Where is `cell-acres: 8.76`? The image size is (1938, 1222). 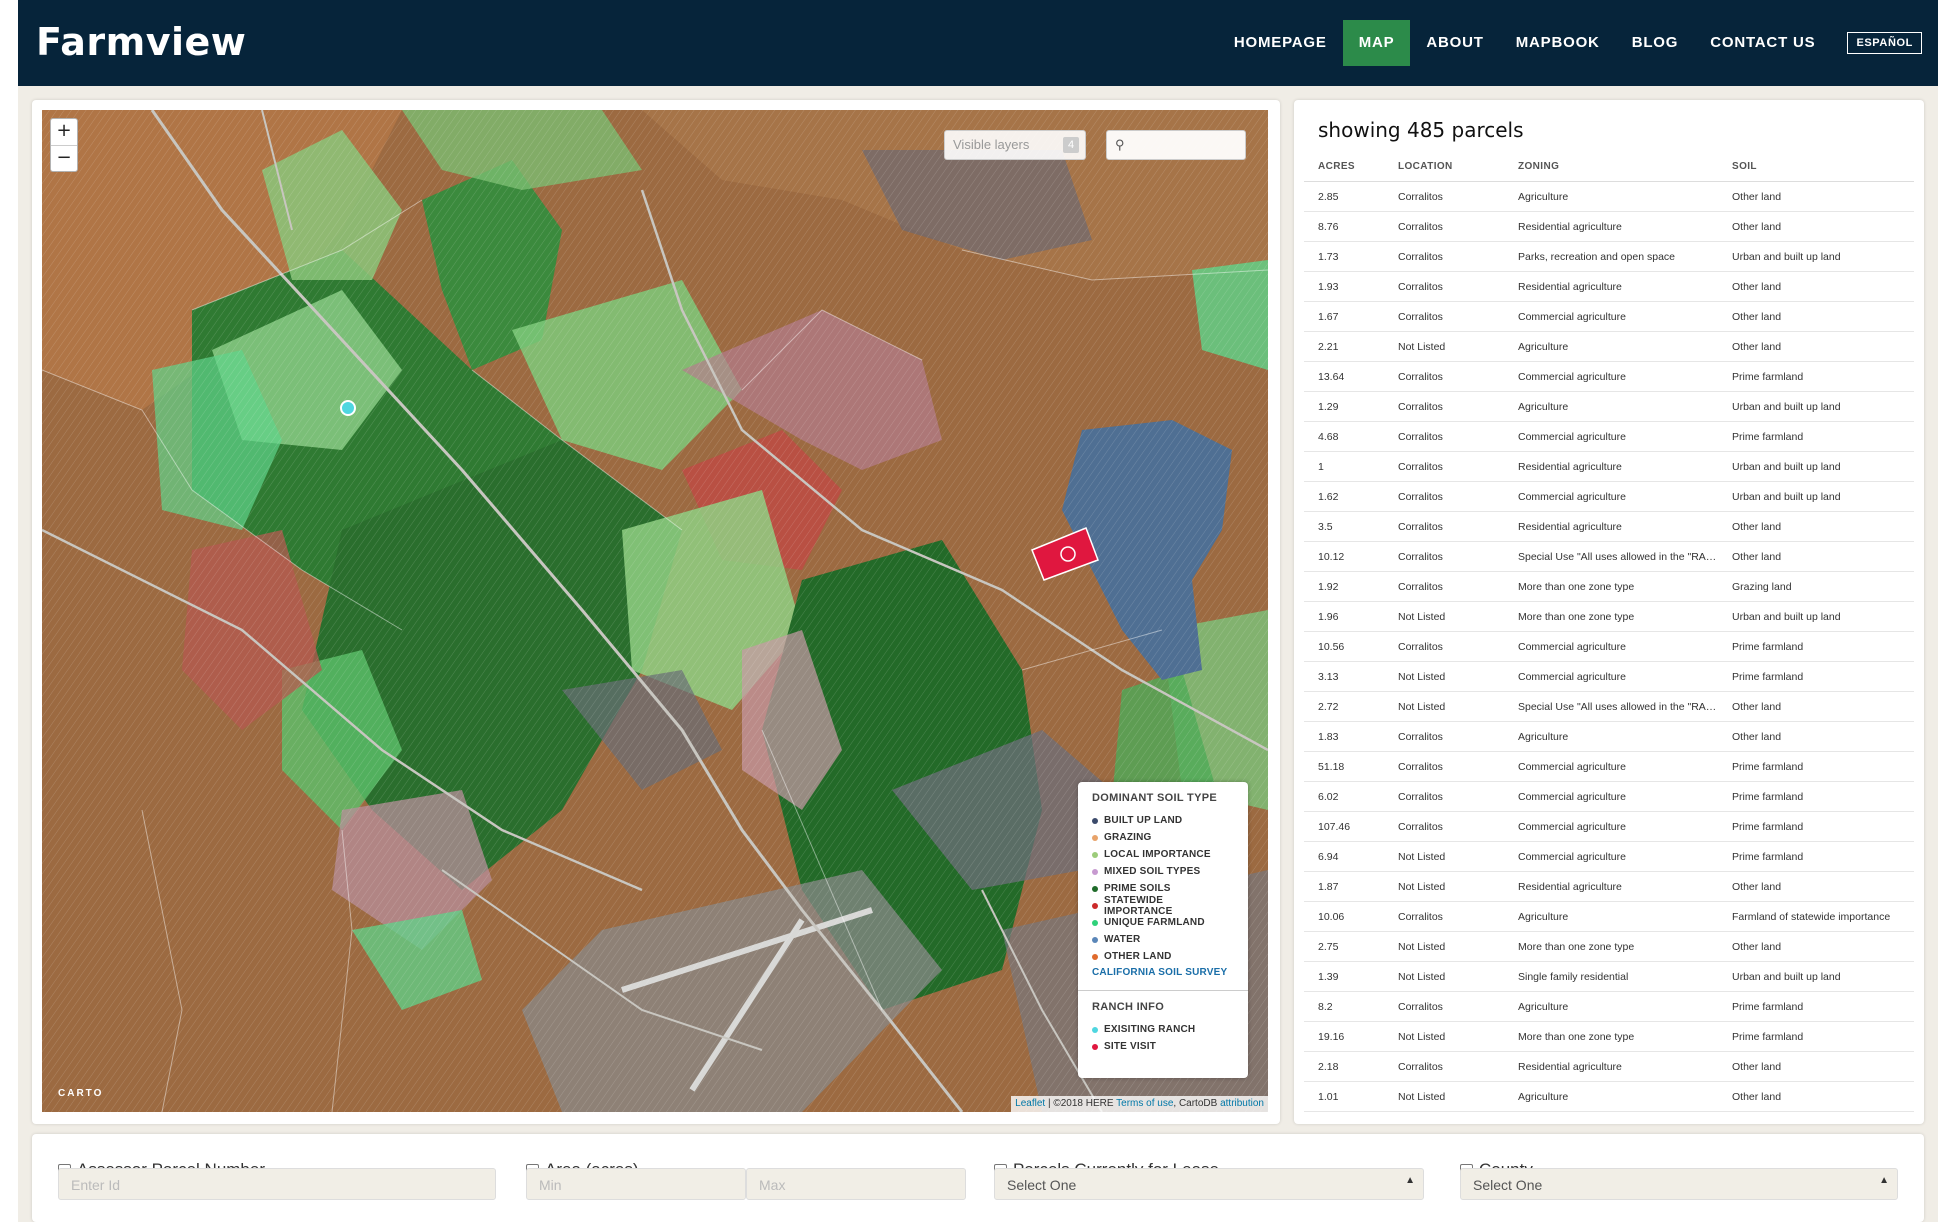
cell-acres: 8.76 is located at coordinates (1328, 226).